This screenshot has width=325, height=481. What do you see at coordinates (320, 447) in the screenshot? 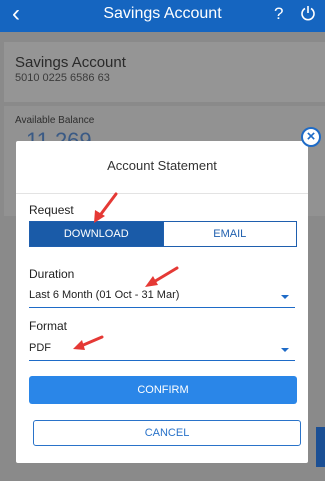
I see `background-strip` at bounding box center [320, 447].